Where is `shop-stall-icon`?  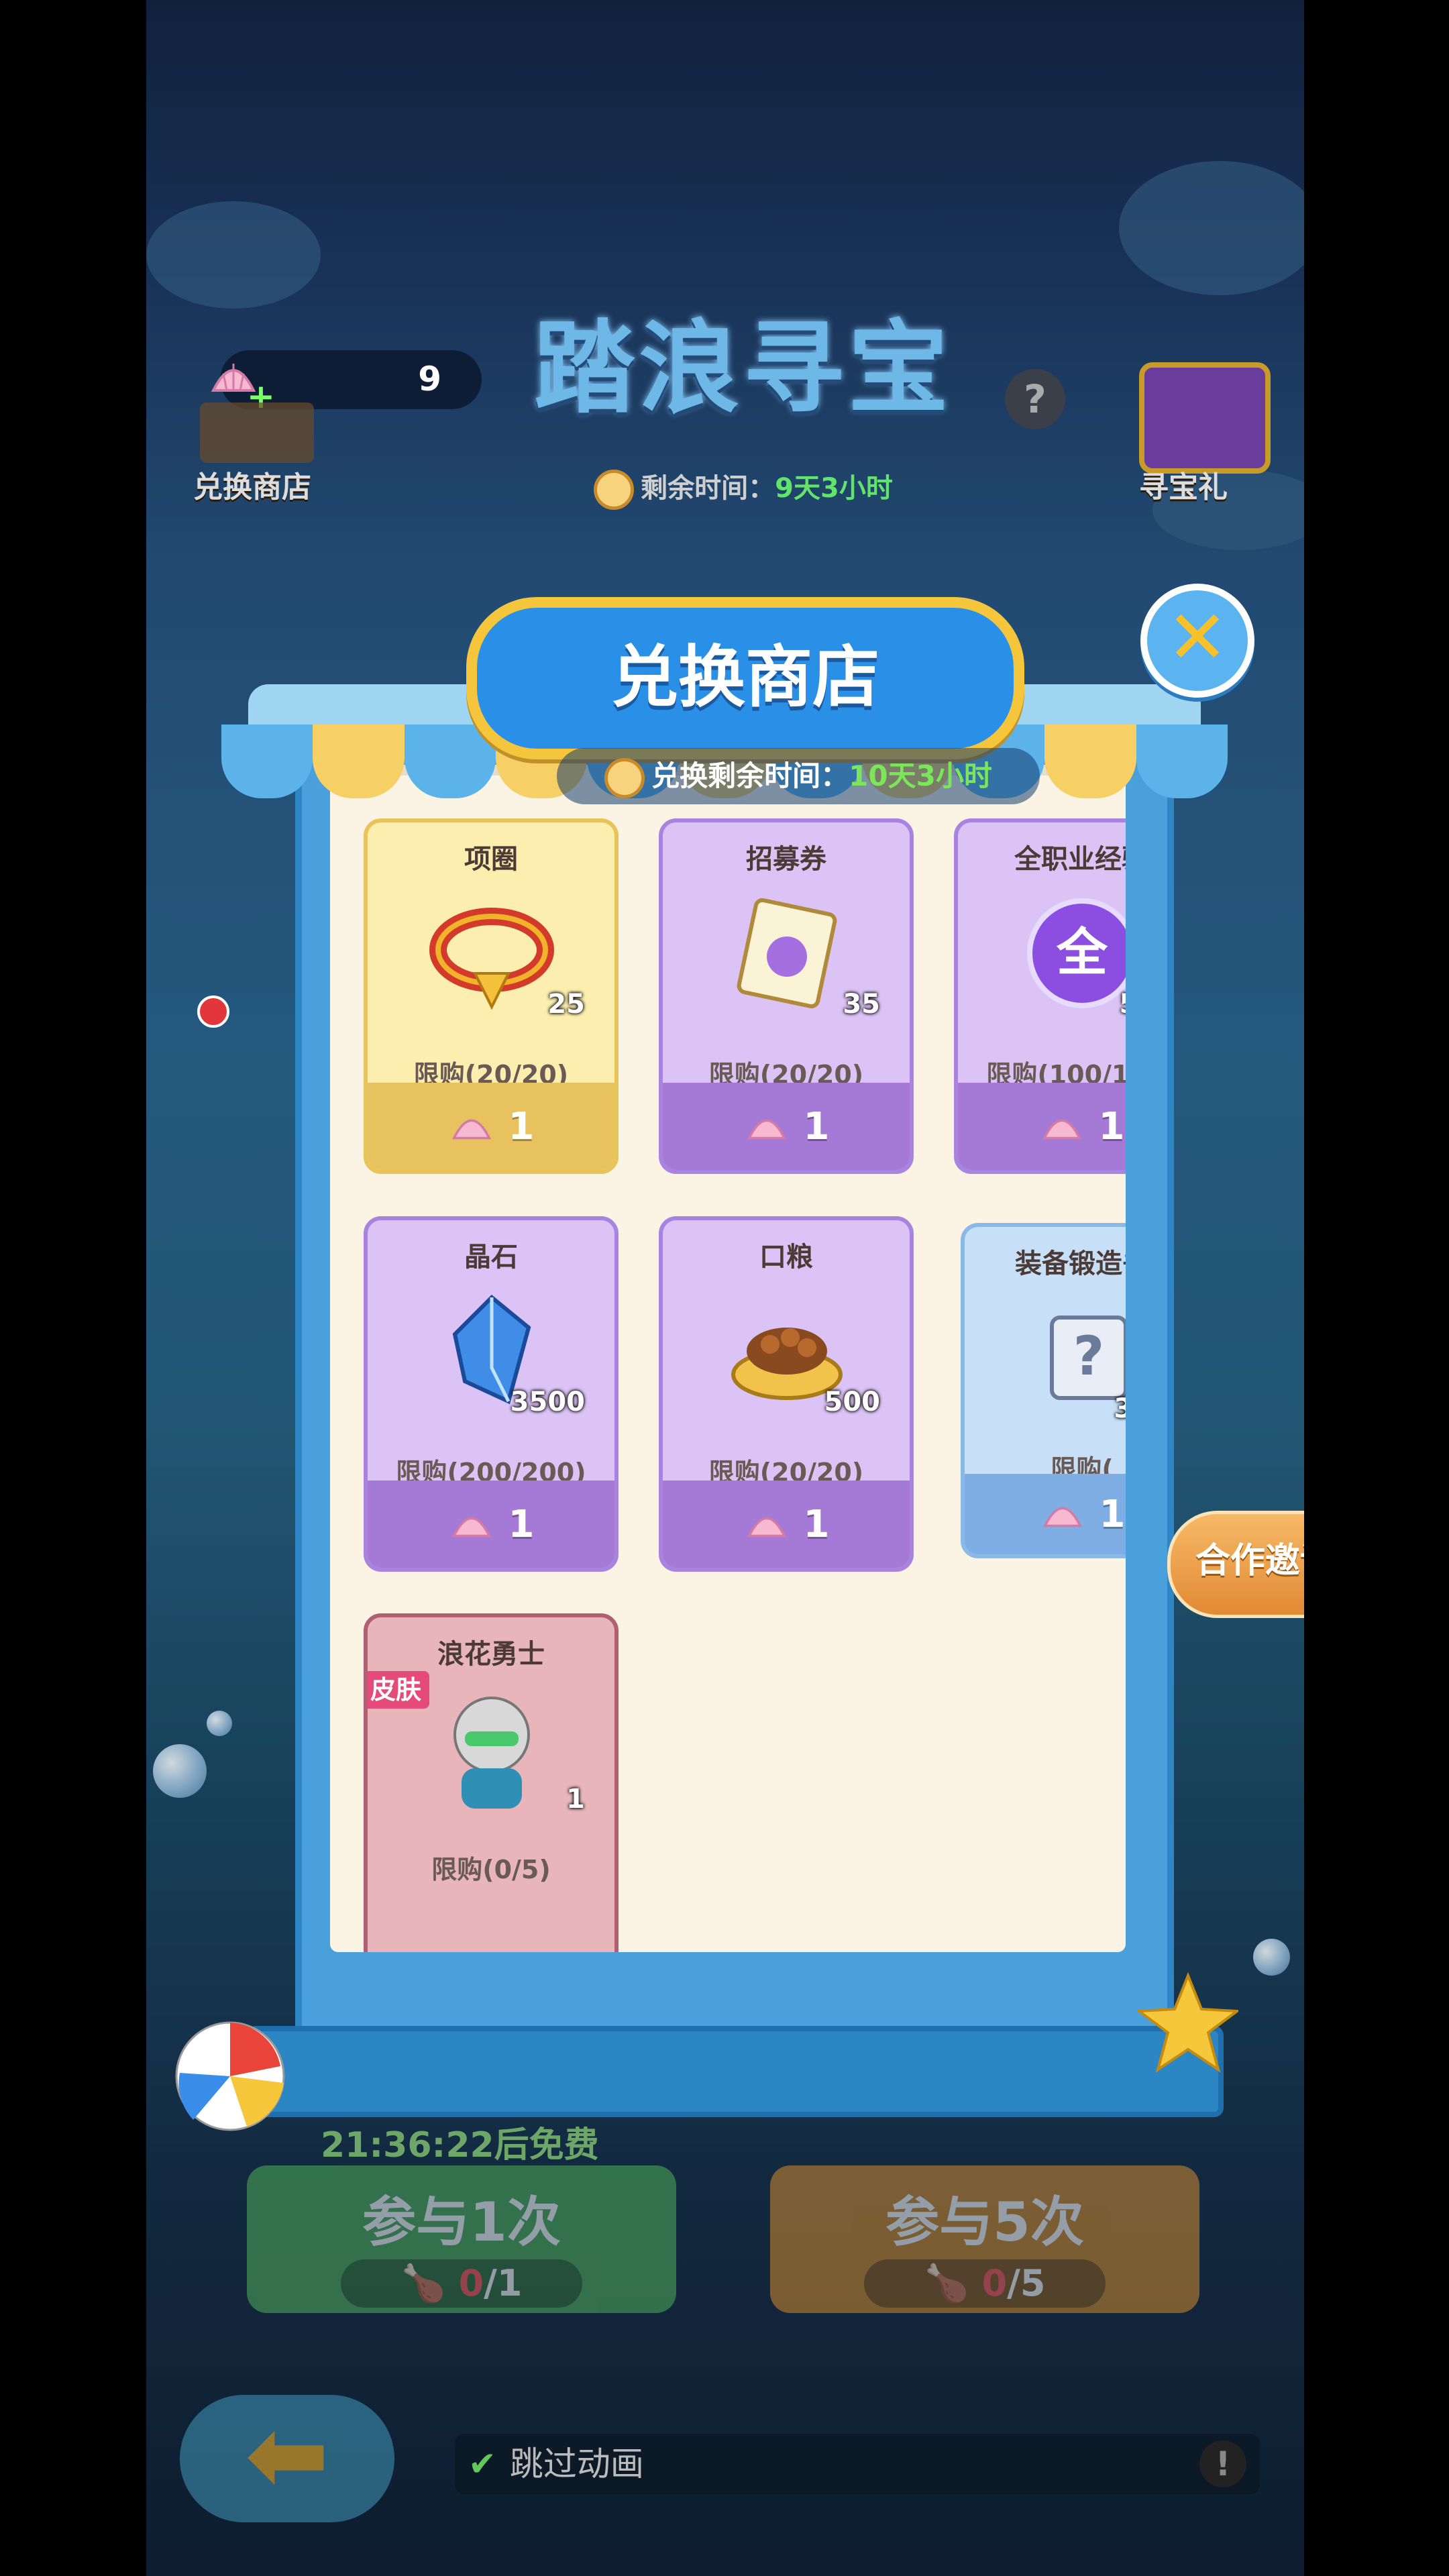
shop-stall-icon is located at coordinates (257, 432).